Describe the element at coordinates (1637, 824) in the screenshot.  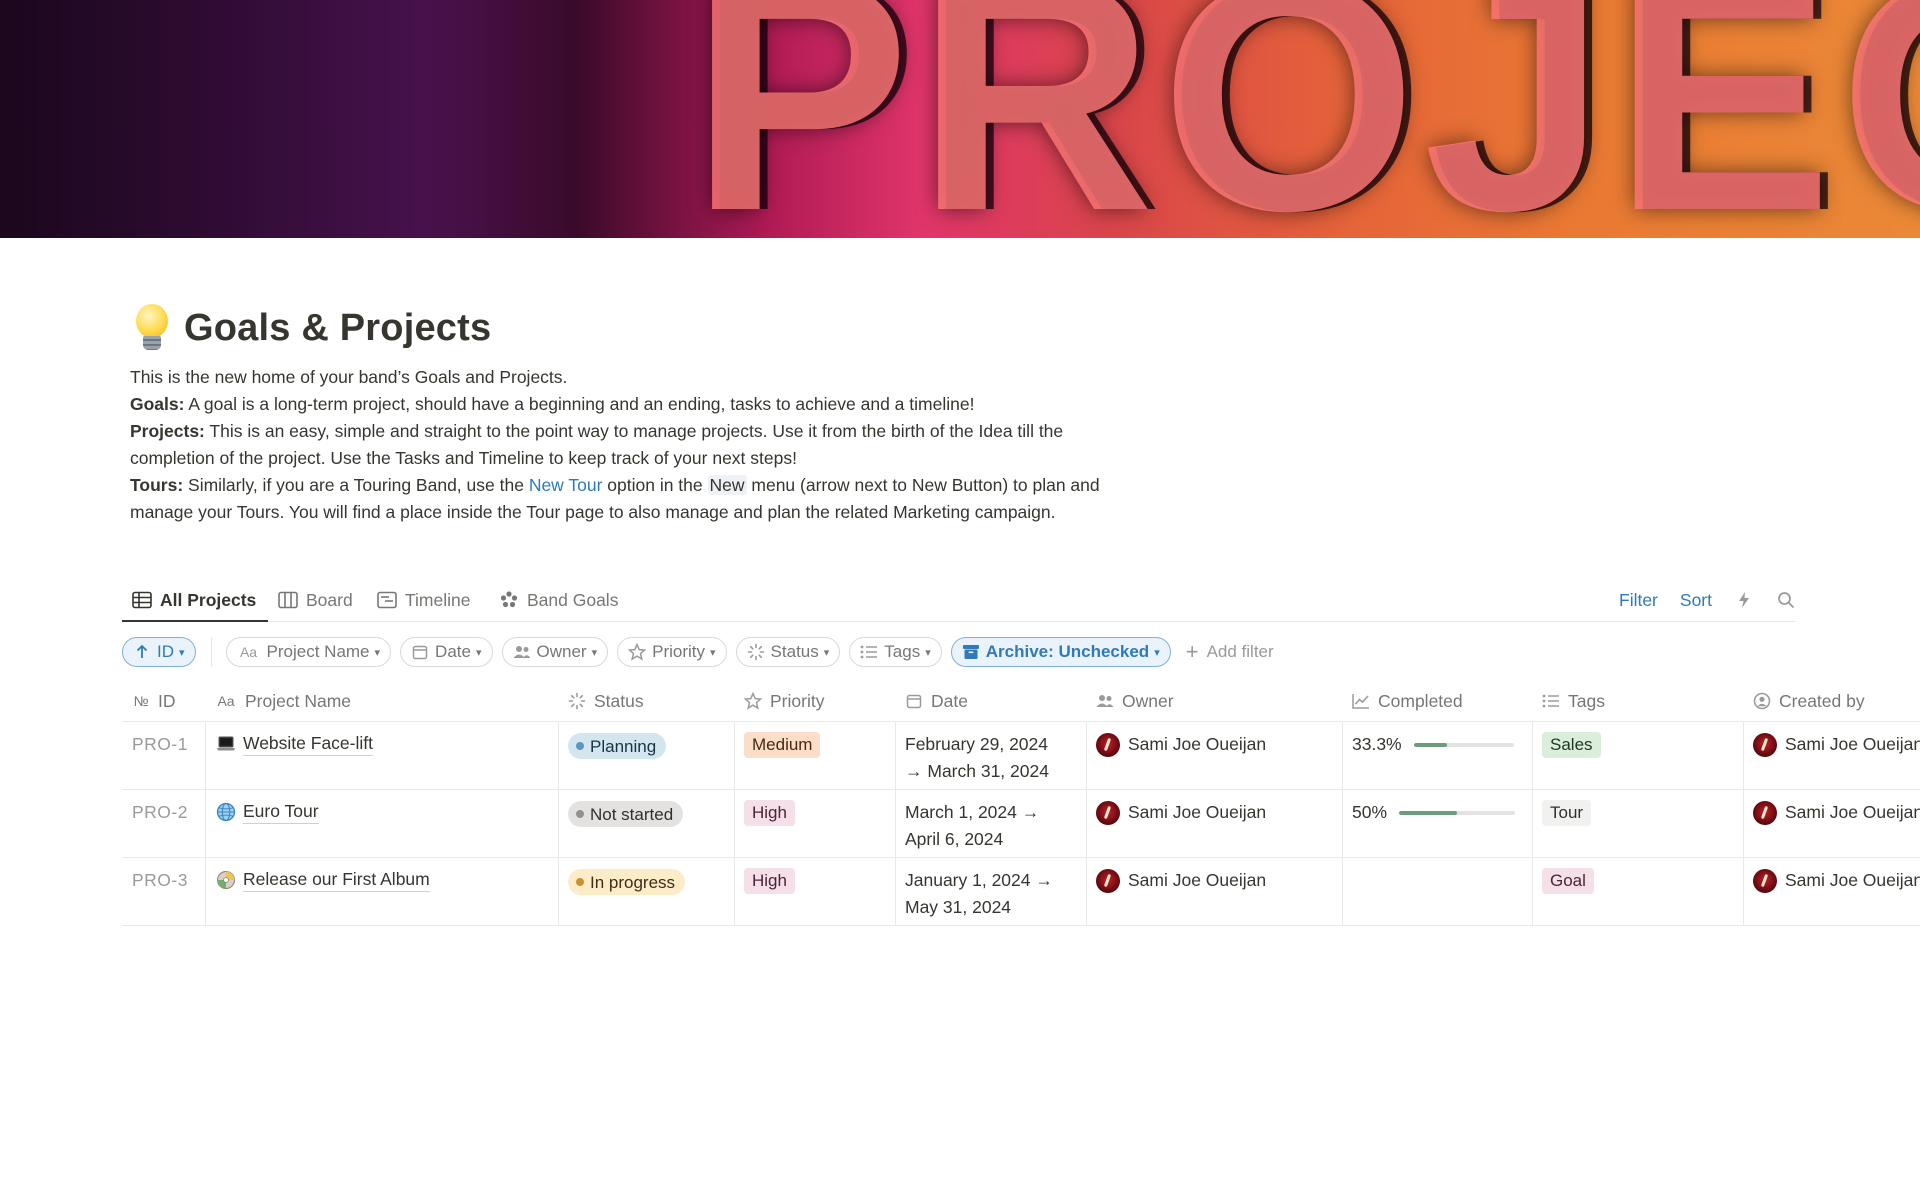
I see `tags-cell: Tour` at that location.